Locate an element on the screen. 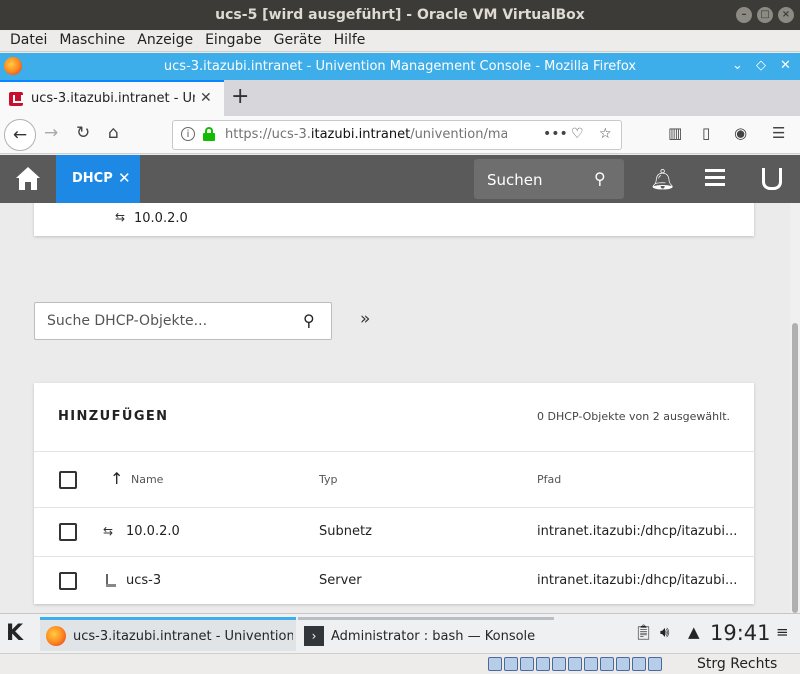  object-search-box: ⚲ is located at coordinates (183, 321).